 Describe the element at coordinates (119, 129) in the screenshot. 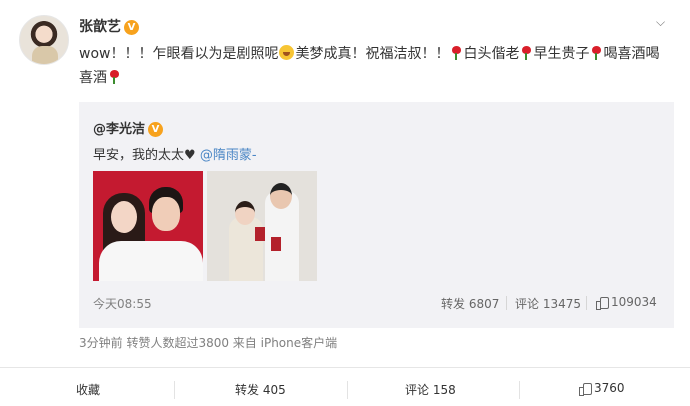

I see `repost-username-text: @李光洁` at that location.